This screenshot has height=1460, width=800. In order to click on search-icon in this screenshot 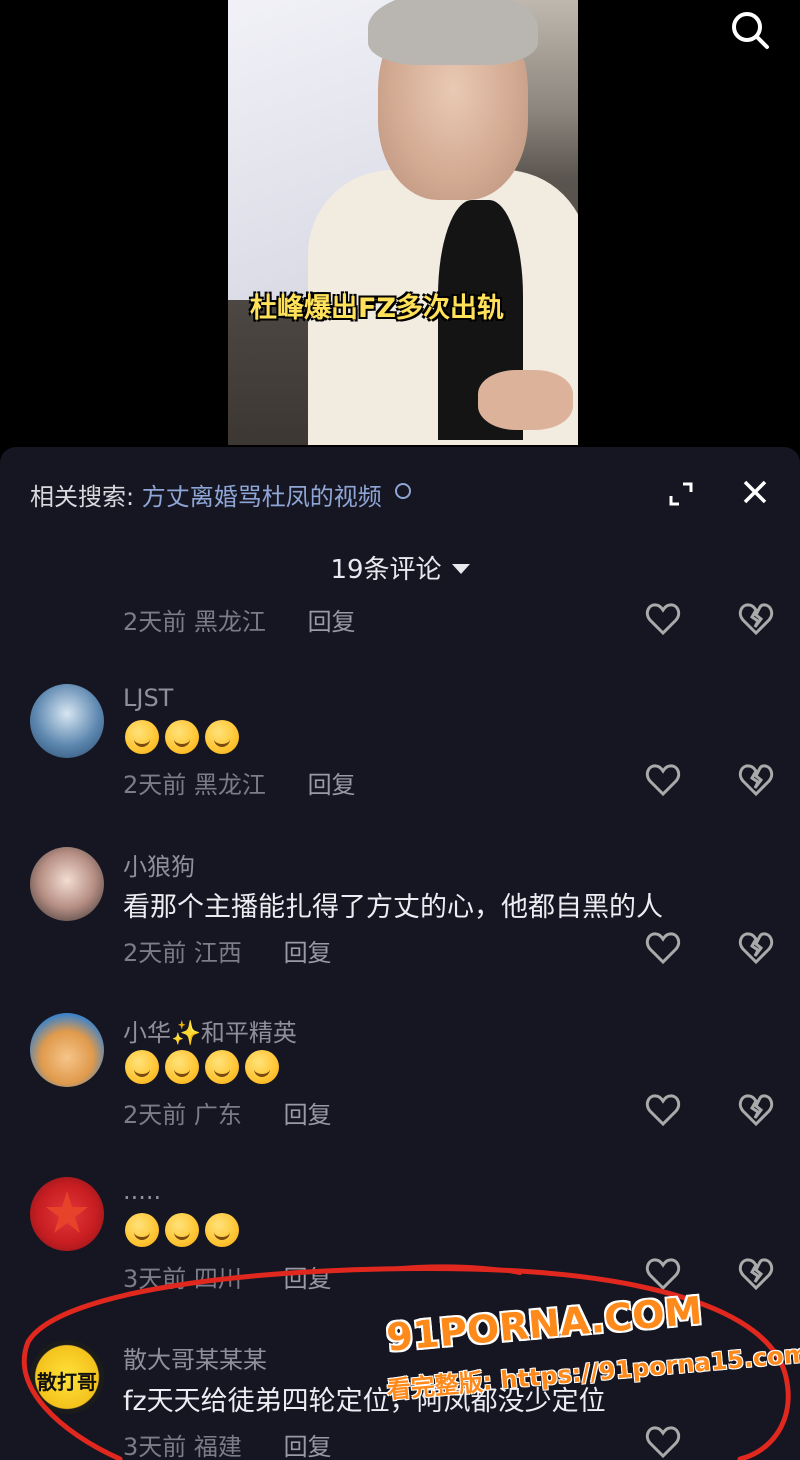, I will do `click(750, 30)`.